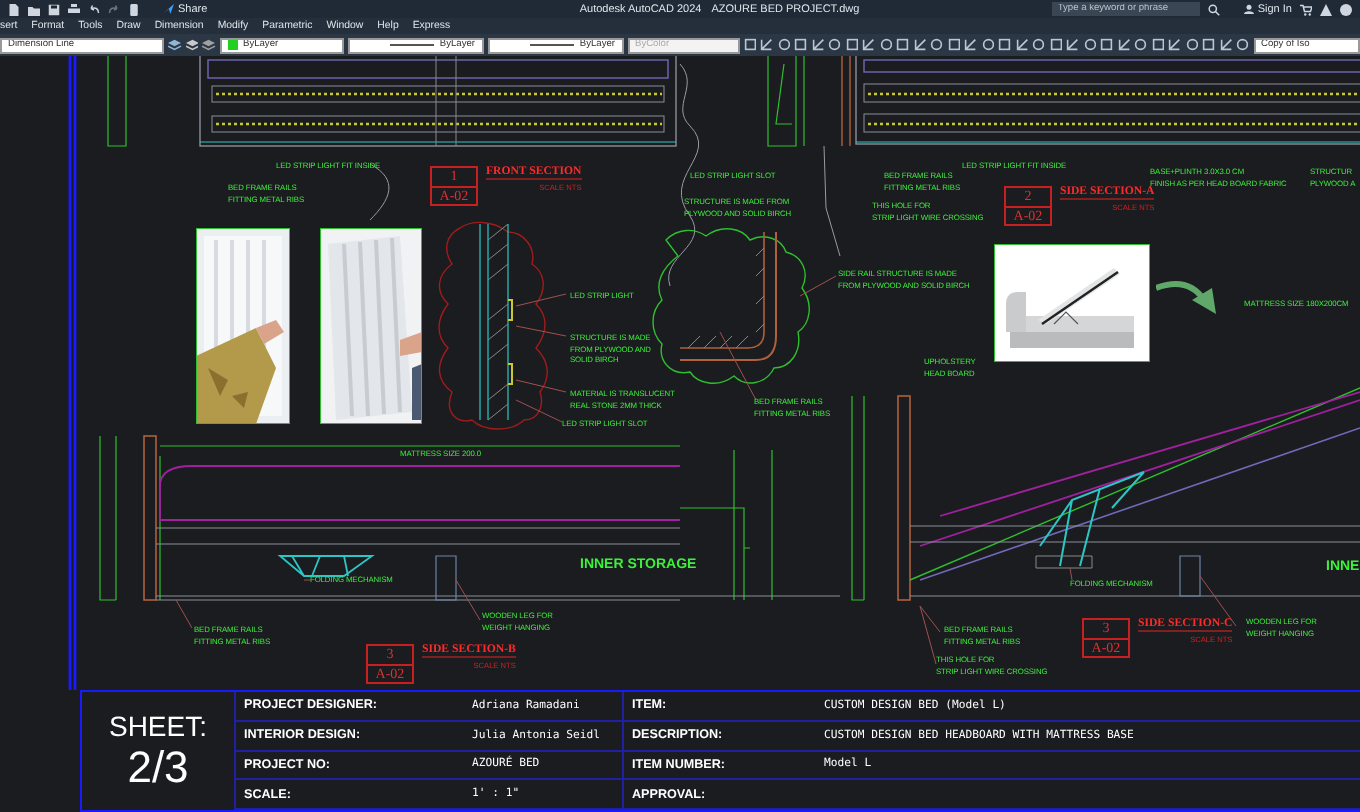 The image size is (1360, 812). I want to click on sheet-label: SHEET:, so click(157, 725).